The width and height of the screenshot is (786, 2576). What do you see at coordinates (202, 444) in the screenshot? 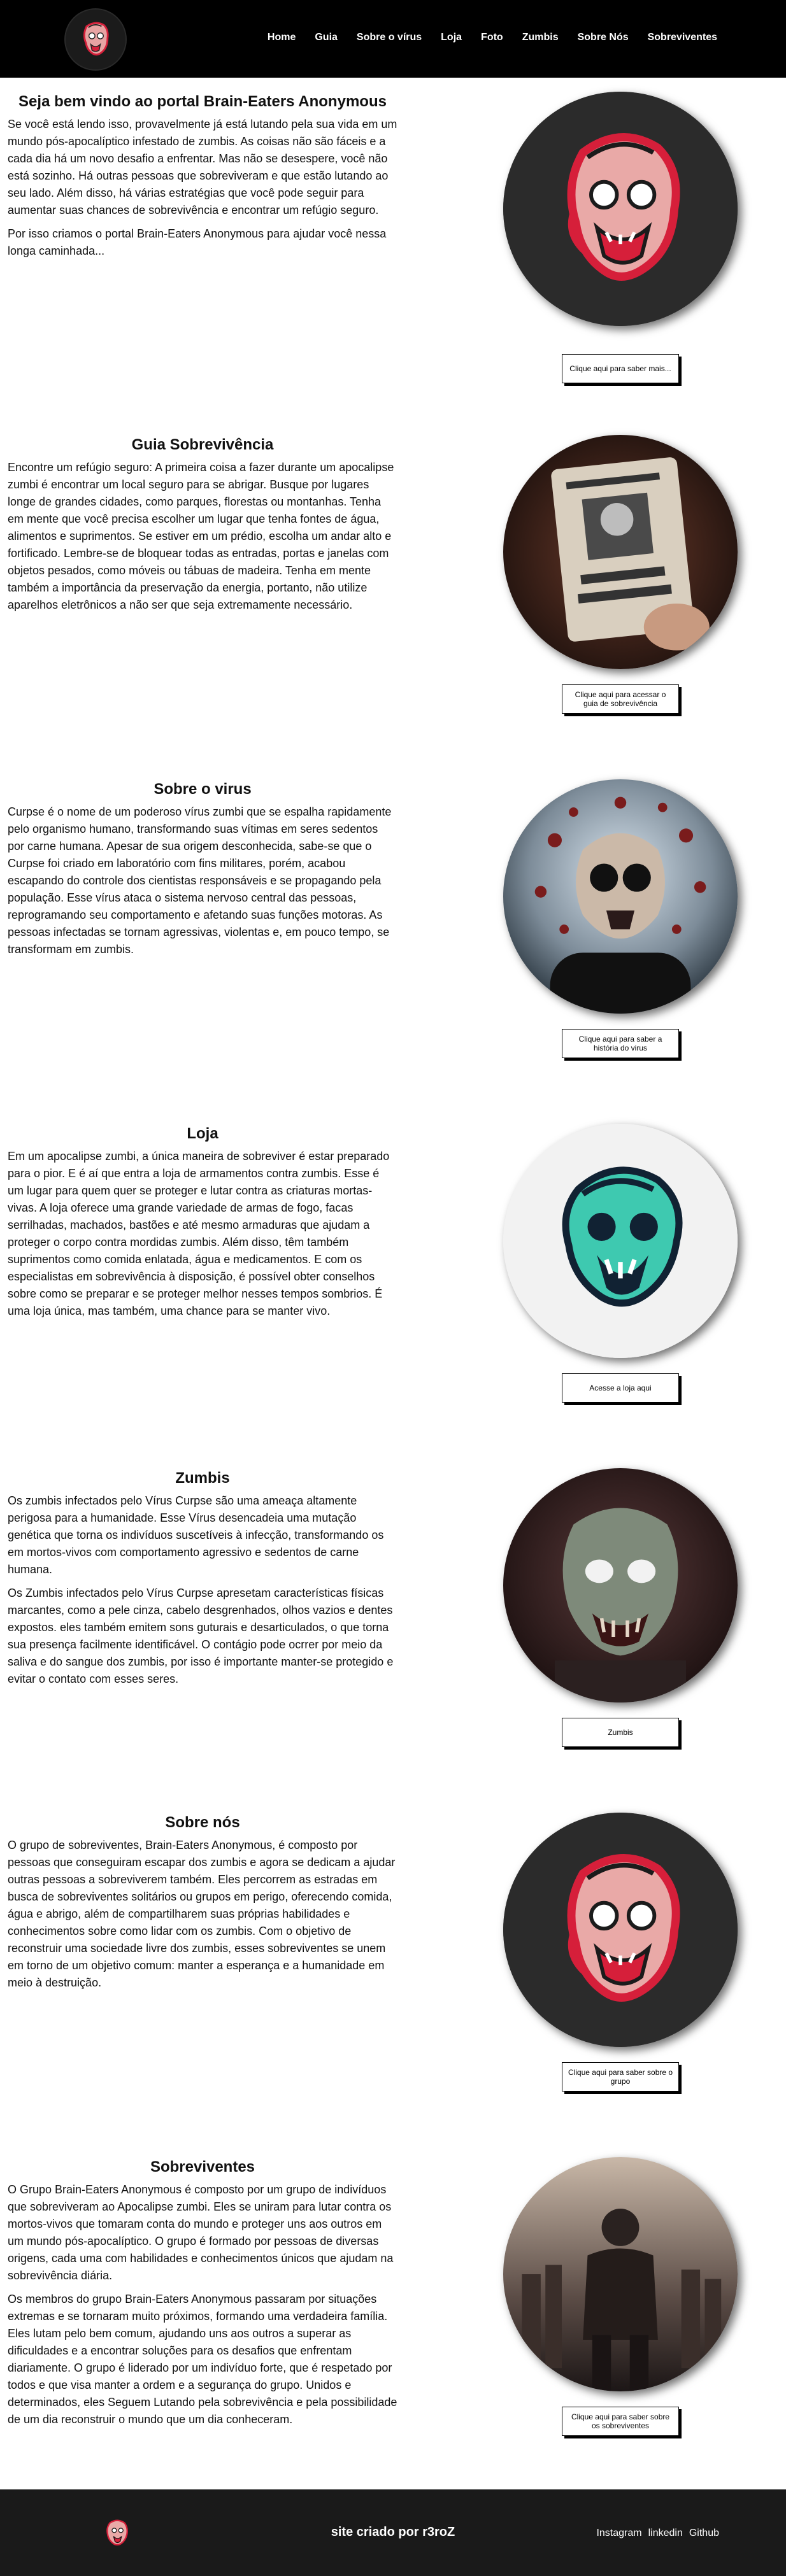
I see `section-title: Guia Sobrevivência` at bounding box center [202, 444].